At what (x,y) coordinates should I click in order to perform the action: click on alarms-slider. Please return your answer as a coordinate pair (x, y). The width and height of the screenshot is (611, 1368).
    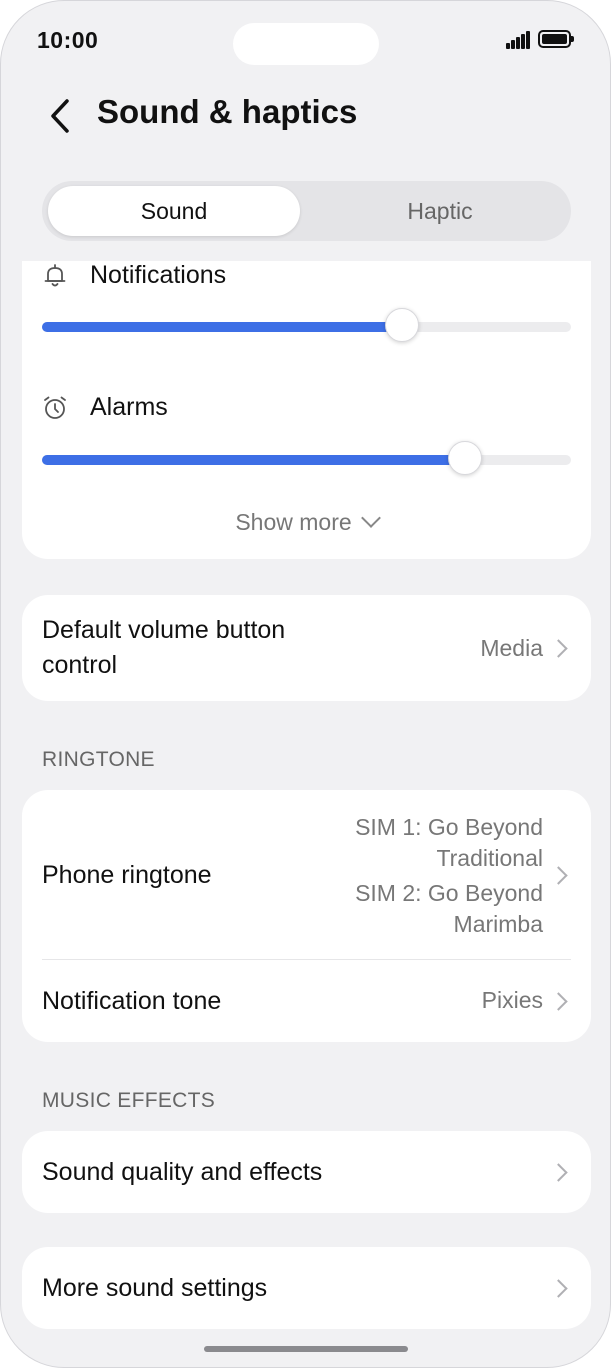
    Looking at the image, I should click on (306, 458).